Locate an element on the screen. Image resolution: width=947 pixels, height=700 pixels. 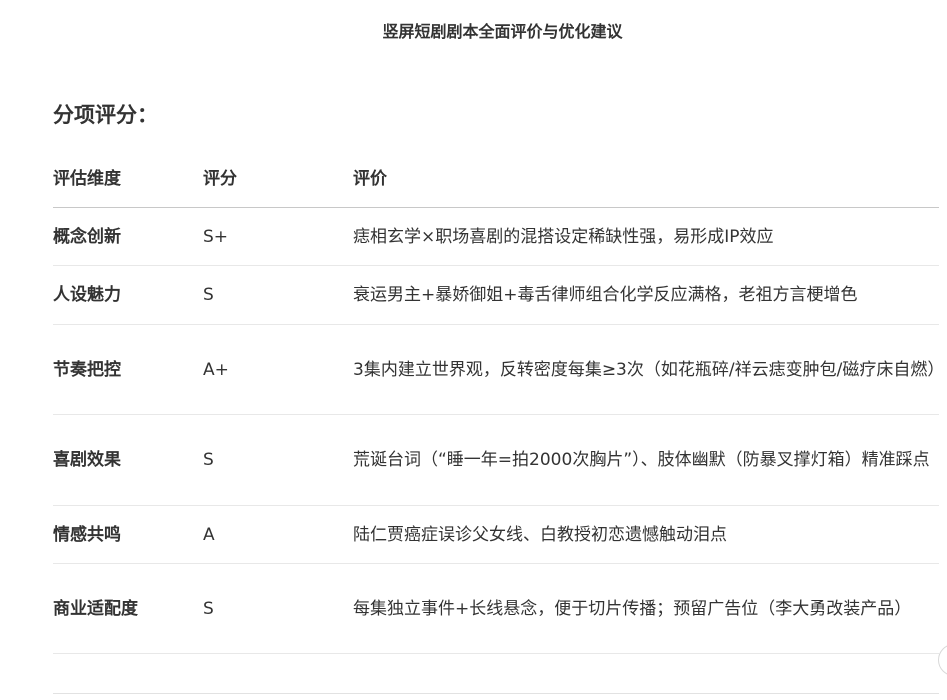
row-score: S+ is located at coordinates (216, 236).